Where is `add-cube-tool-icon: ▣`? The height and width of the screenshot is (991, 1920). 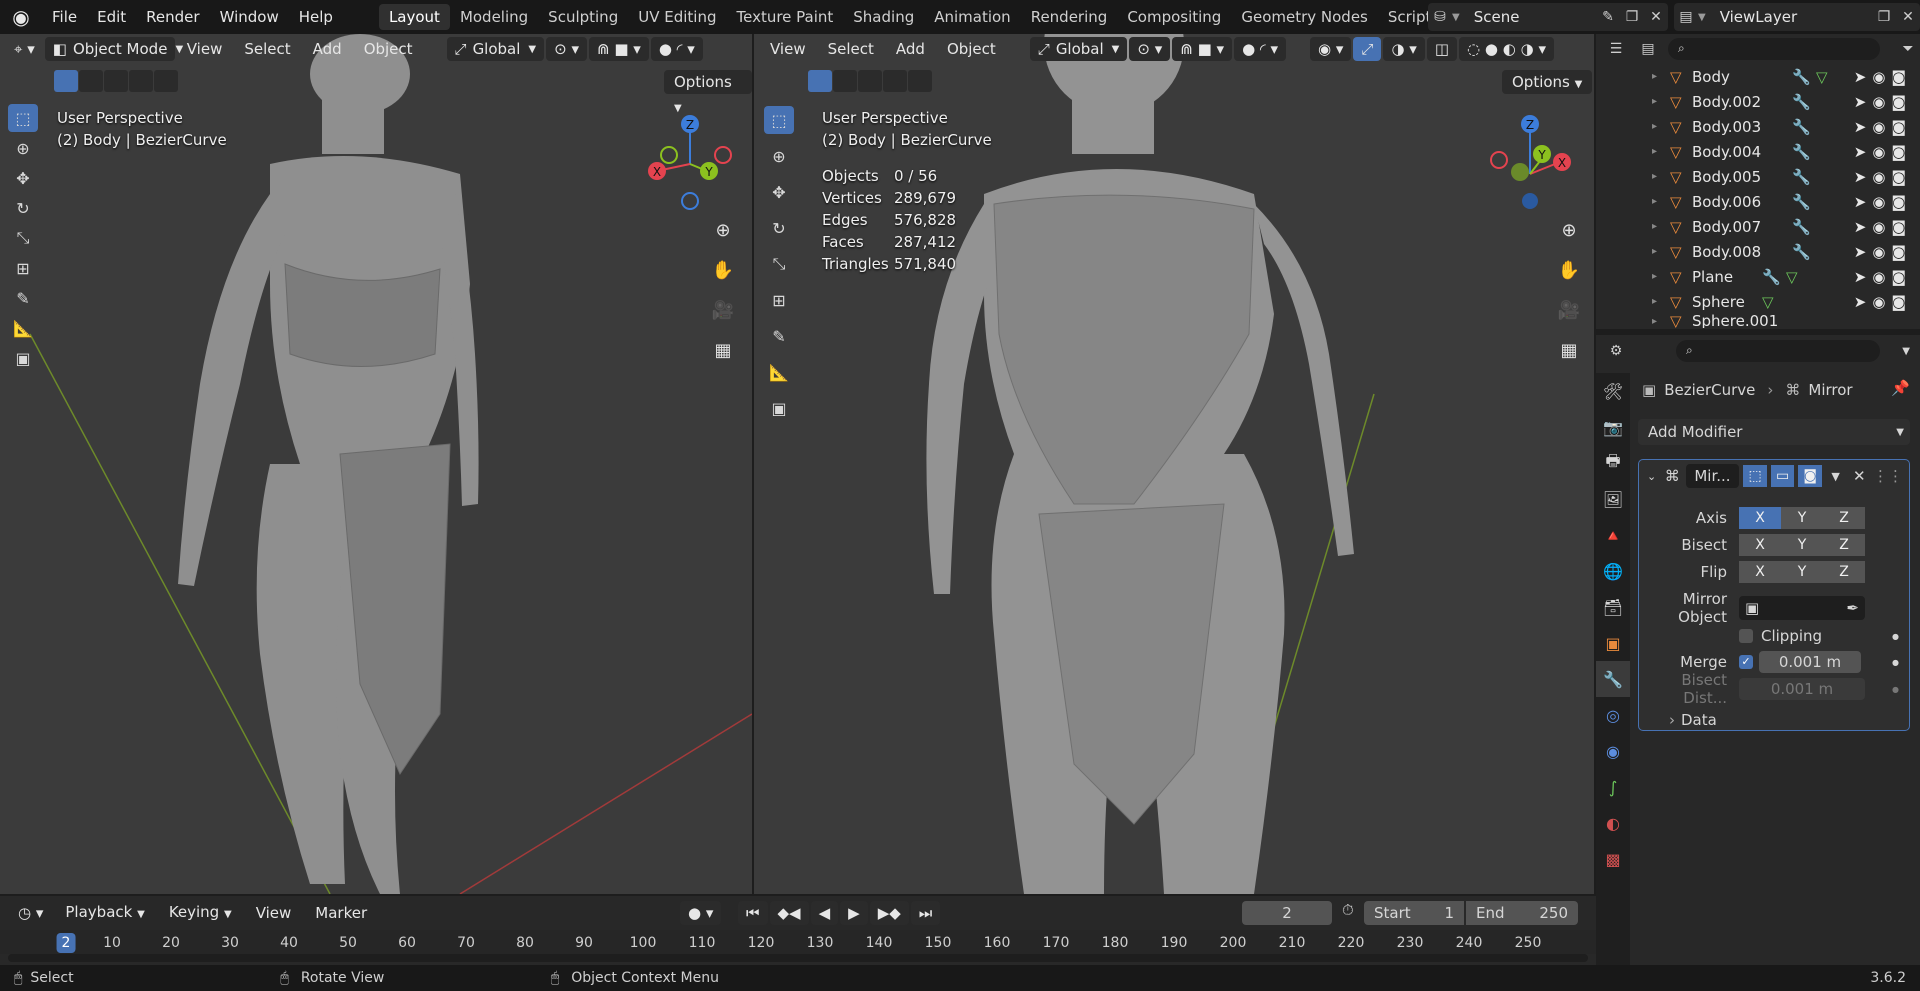 add-cube-tool-icon: ▣ is located at coordinates (23, 358).